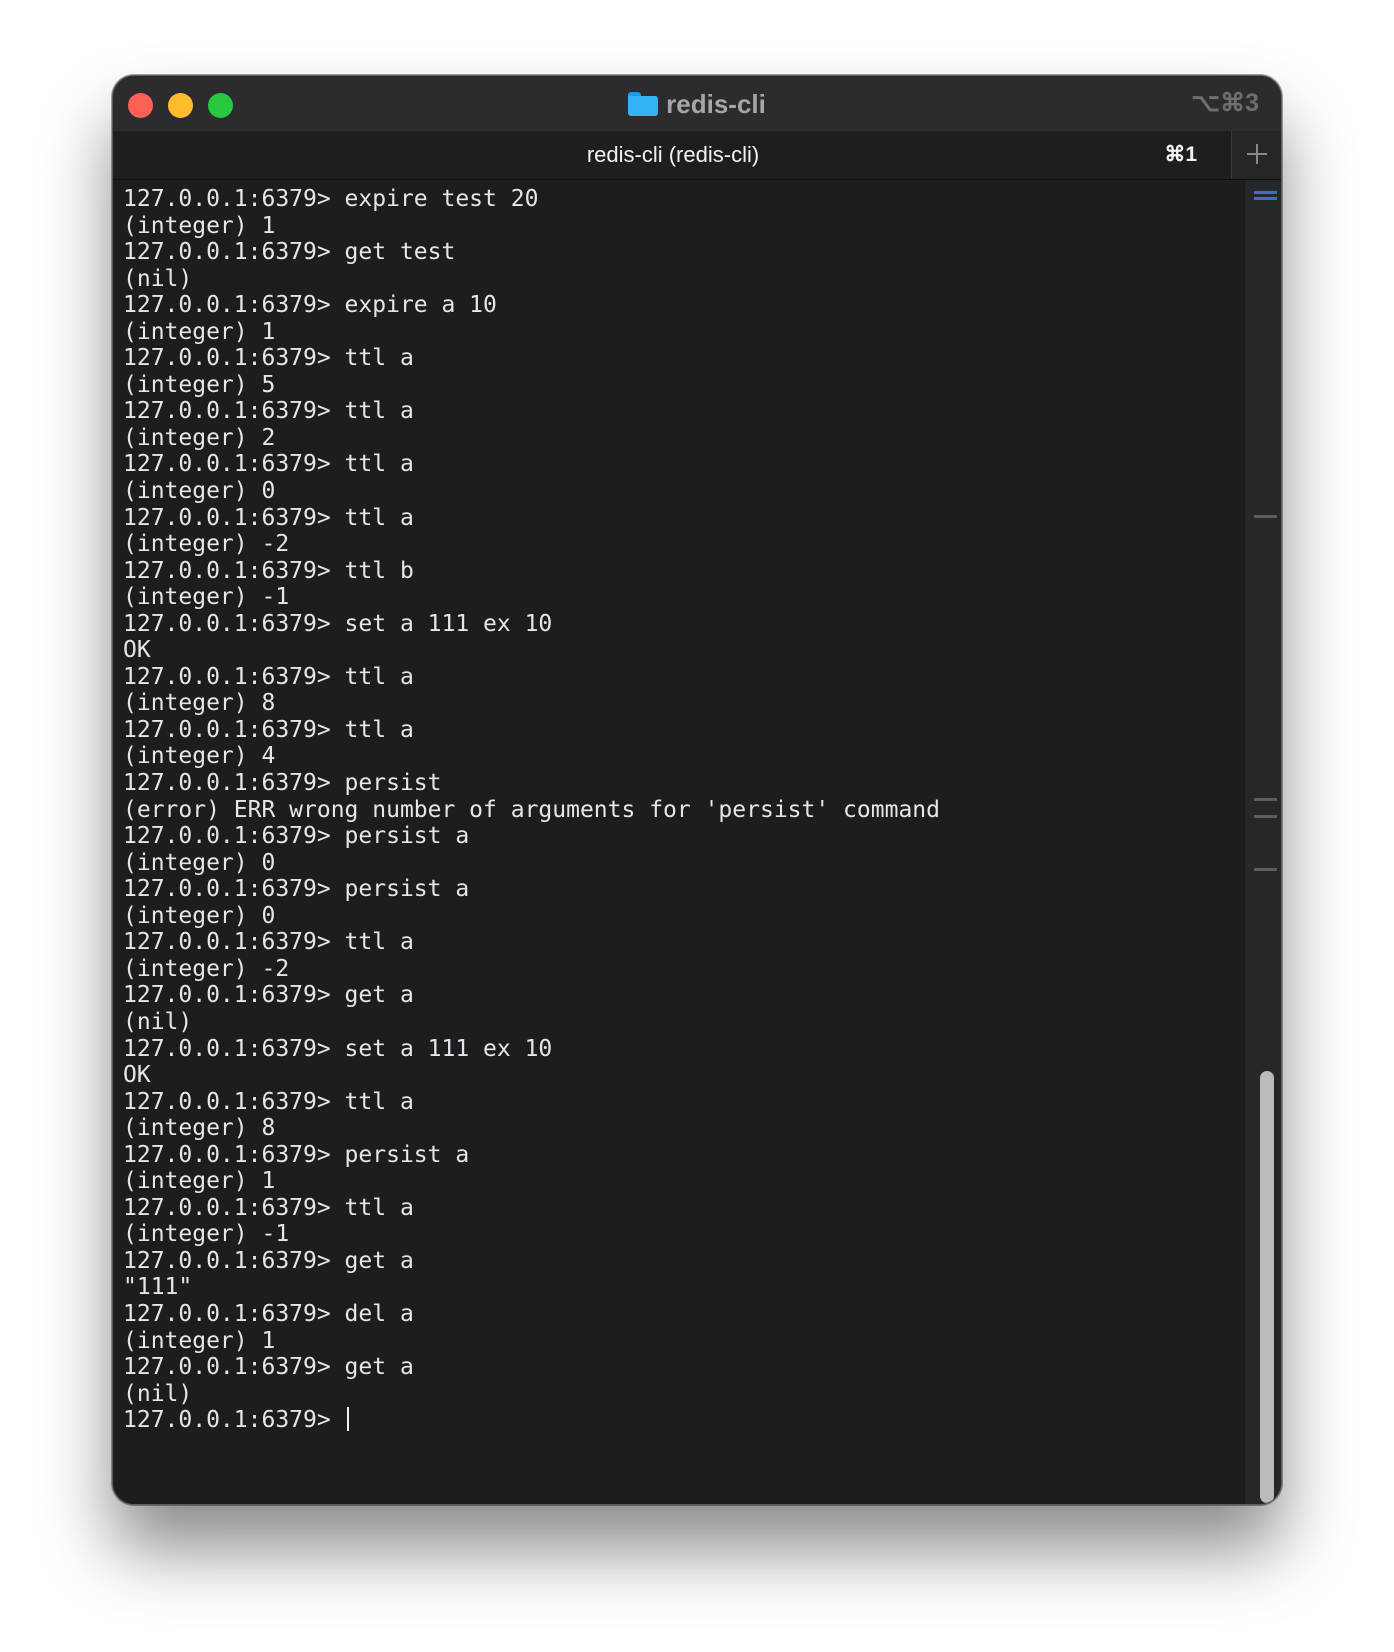 The width and height of the screenshot is (1394, 1652). I want to click on window-title: redis-cli, so click(697, 104).